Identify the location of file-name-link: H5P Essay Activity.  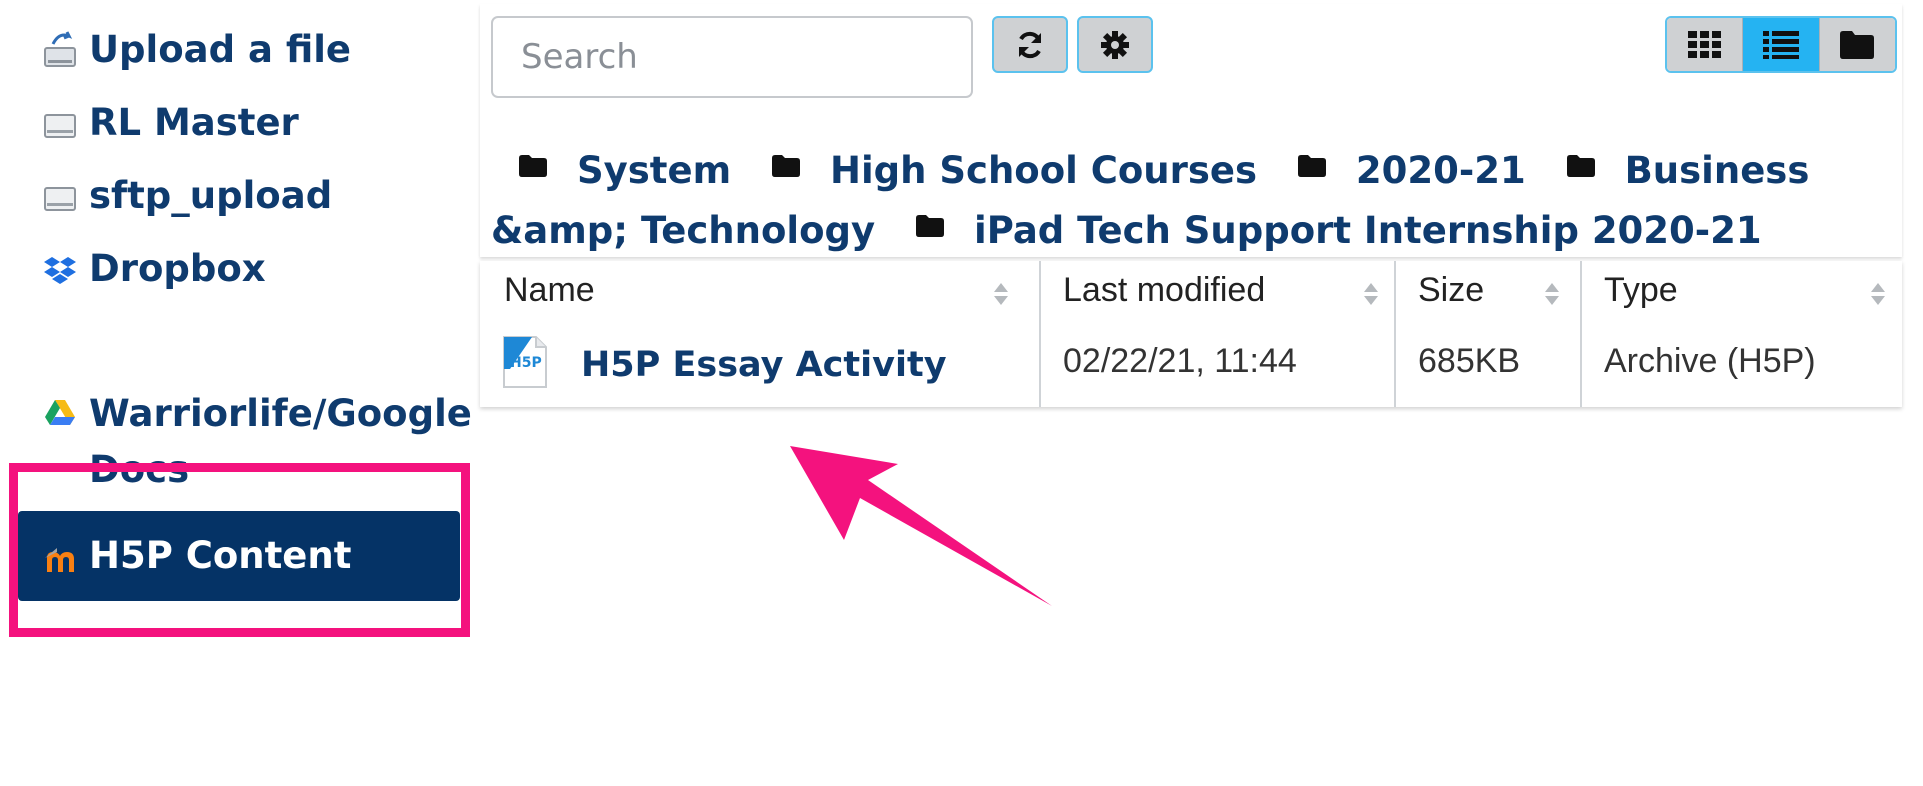
(764, 365).